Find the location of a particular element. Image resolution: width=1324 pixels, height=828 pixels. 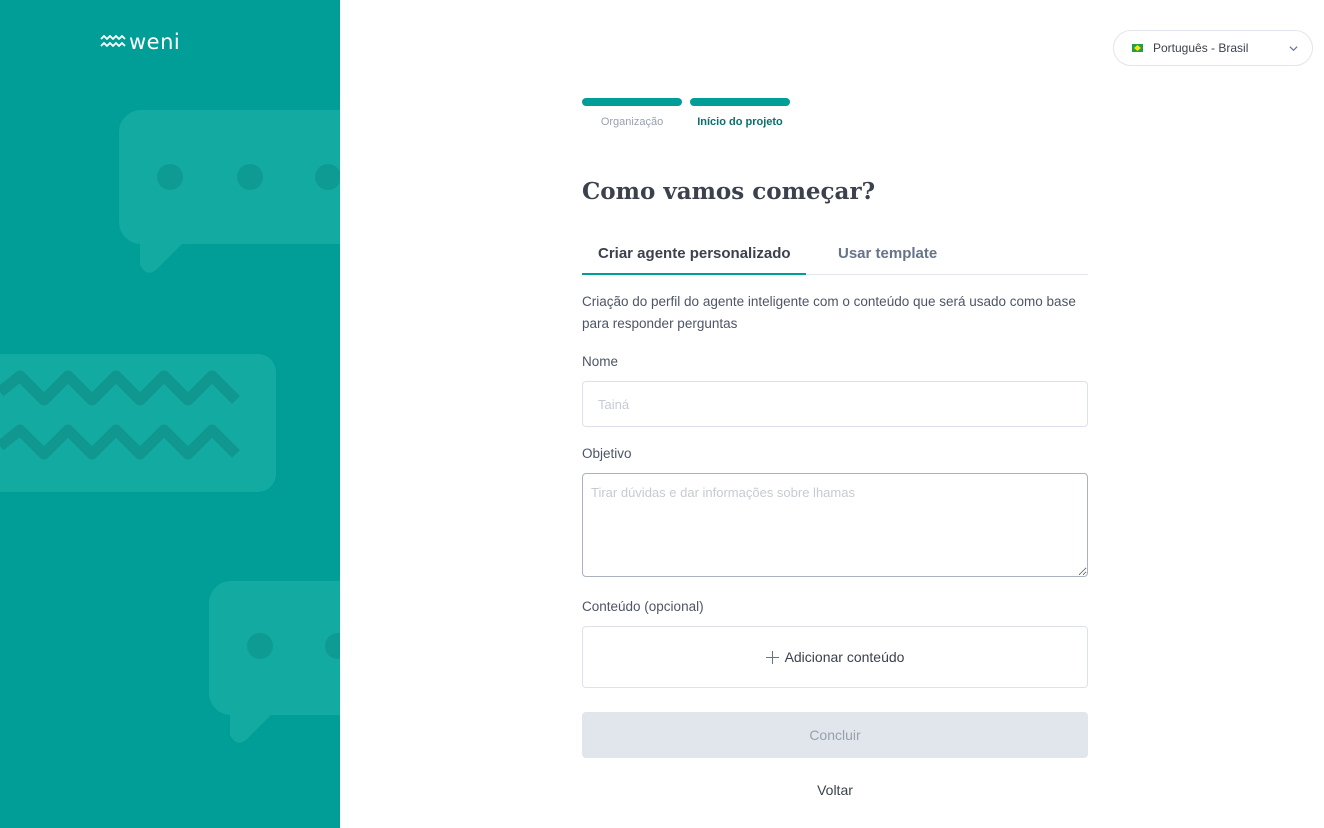

name-label: Nome is located at coordinates (600, 361).